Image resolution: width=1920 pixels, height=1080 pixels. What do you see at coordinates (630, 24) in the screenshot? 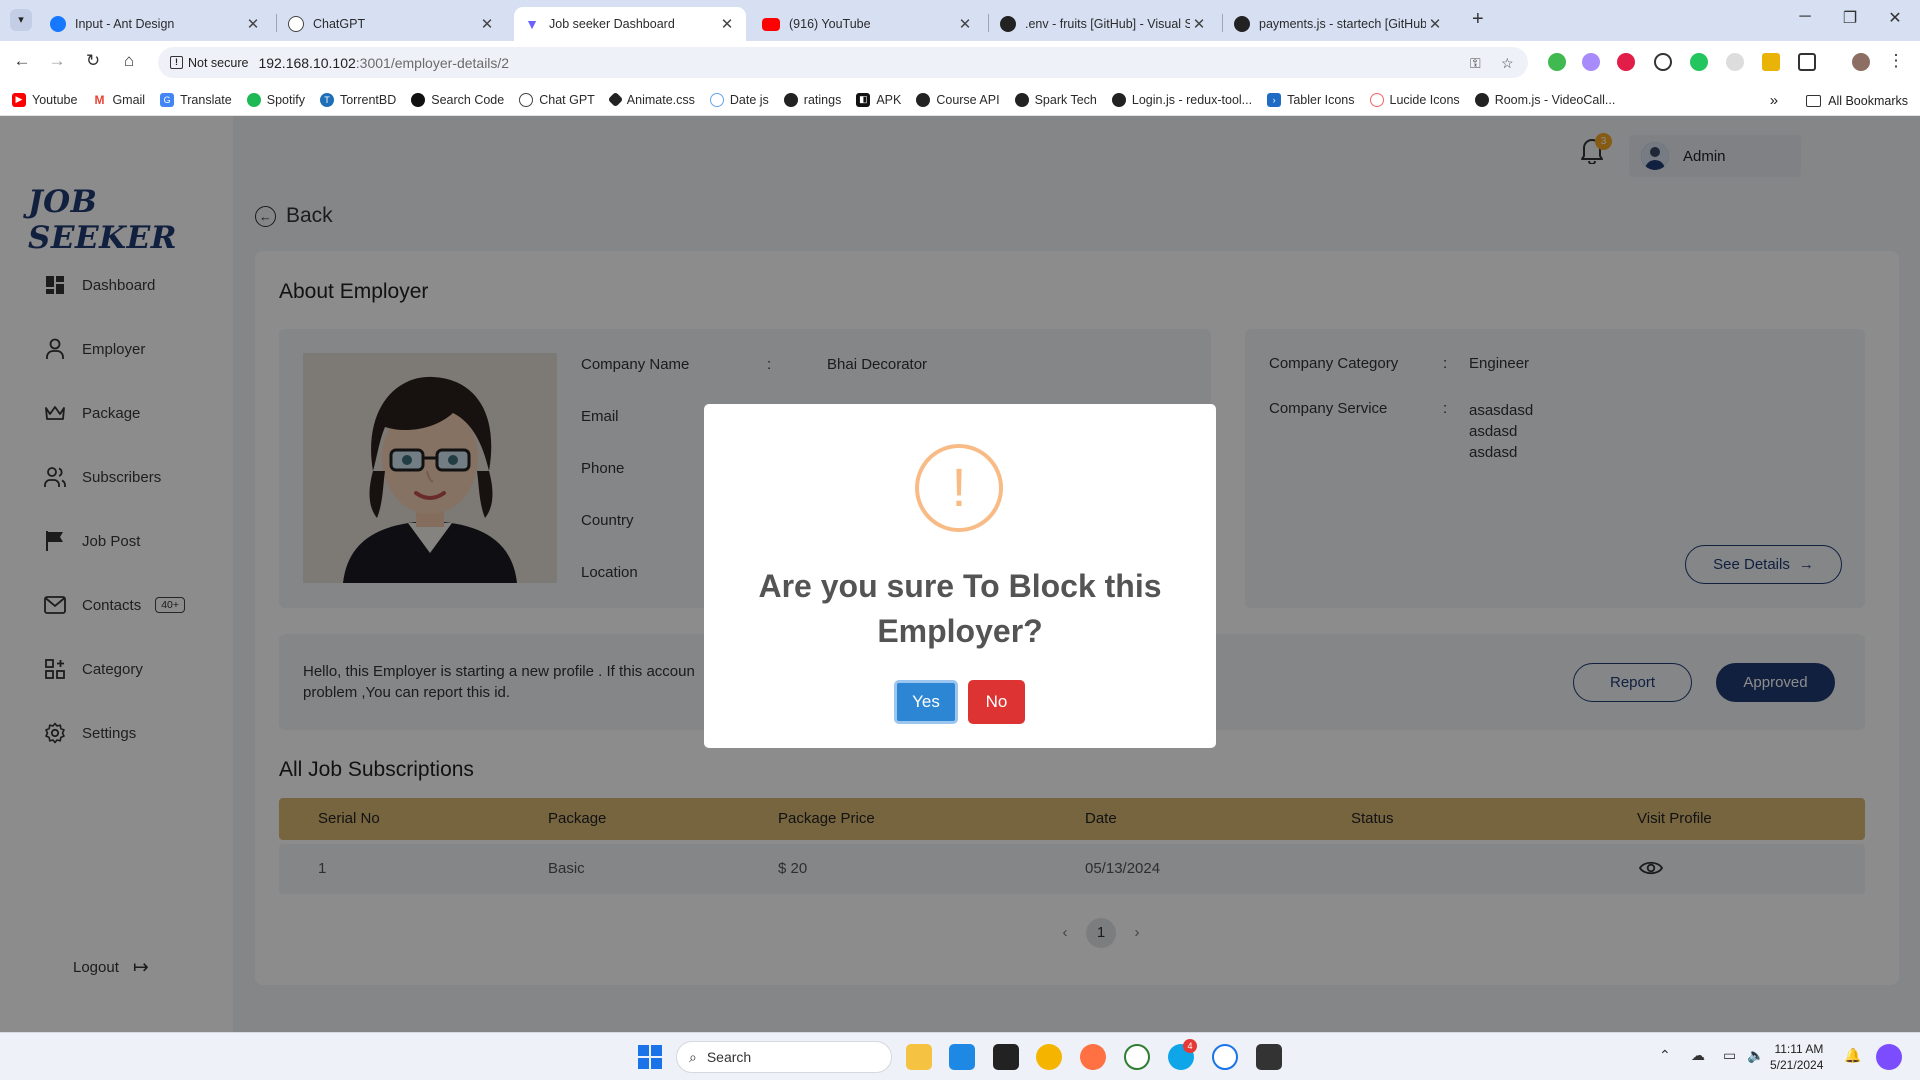
I see `tab-job-seeker-dashboard: ▼ Job seeker Dashboard ✕` at bounding box center [630, 24].